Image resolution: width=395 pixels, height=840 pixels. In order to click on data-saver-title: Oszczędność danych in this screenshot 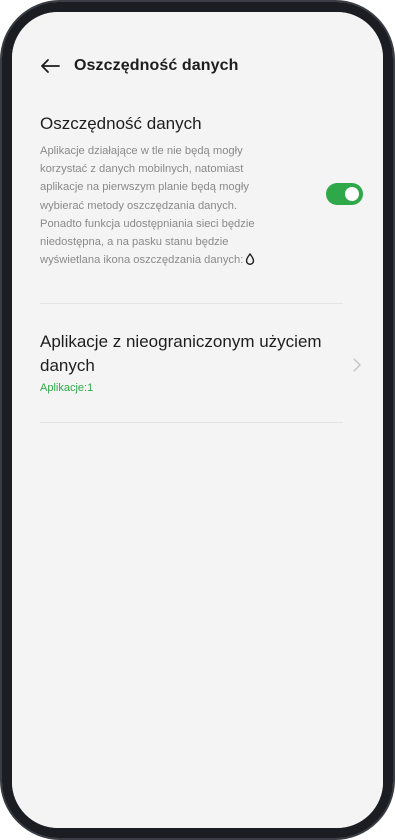, I will do `click(121, 123)`.